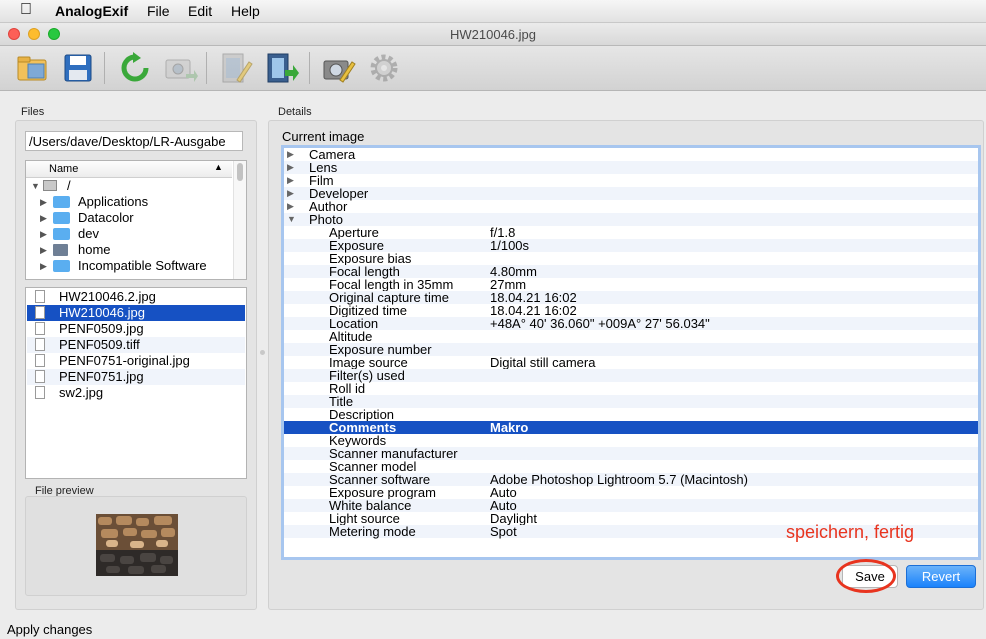 This screenshot has width=986, height=639. Describe the element at coordinates (91, 11) in the screenshot. I see `app-menu: AnalogExif` at that location.